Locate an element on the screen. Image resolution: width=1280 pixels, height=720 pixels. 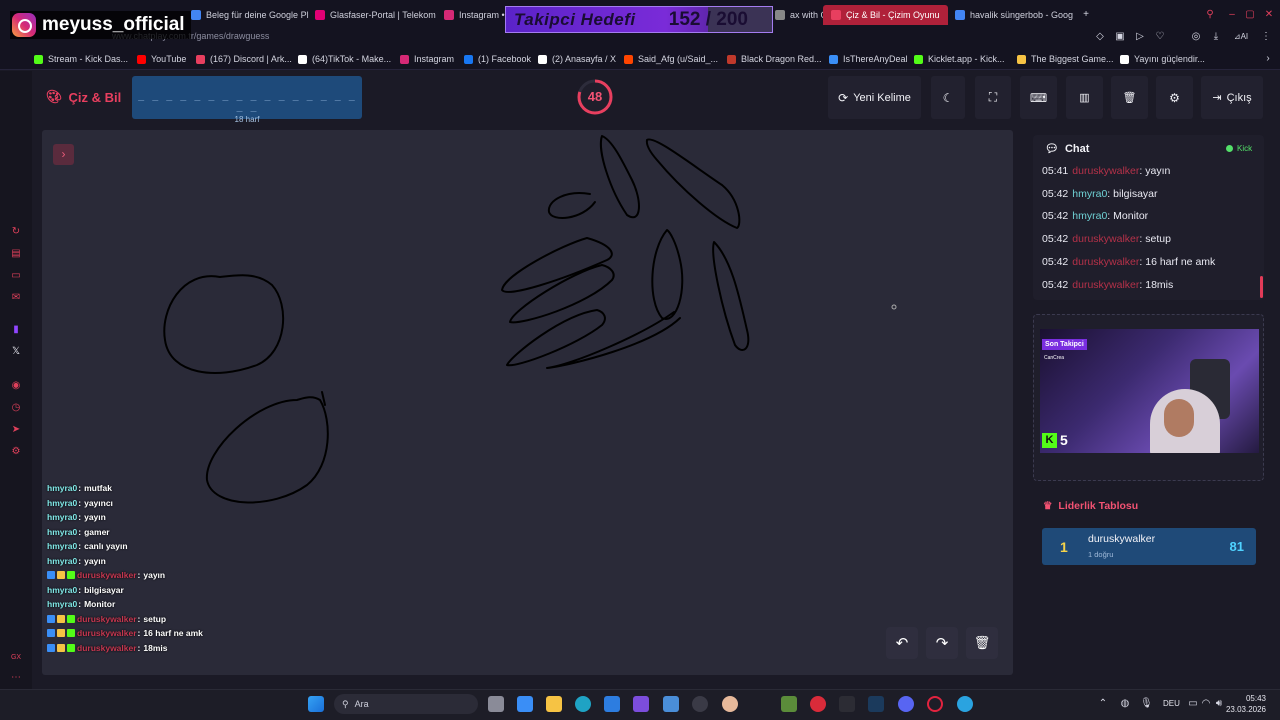
monitor-icon: ▭ is located at coordinates (1193, 704).